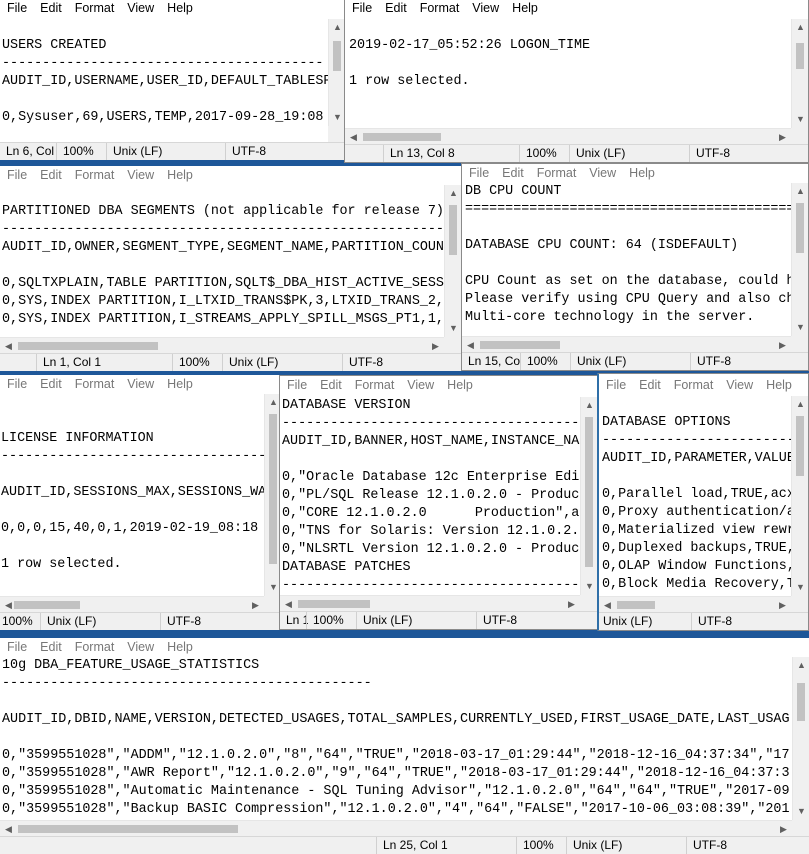  I want to click on text-line: ----------------------------------------, so click(132, 456).